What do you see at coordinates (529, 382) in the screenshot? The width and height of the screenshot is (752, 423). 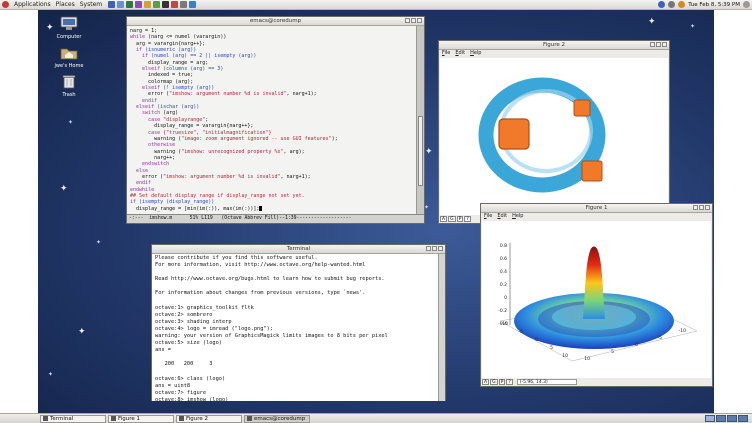 I see `figure1-toolbar: A G P ? (-5.96, 14.3)` at bounding box center [529, 382].